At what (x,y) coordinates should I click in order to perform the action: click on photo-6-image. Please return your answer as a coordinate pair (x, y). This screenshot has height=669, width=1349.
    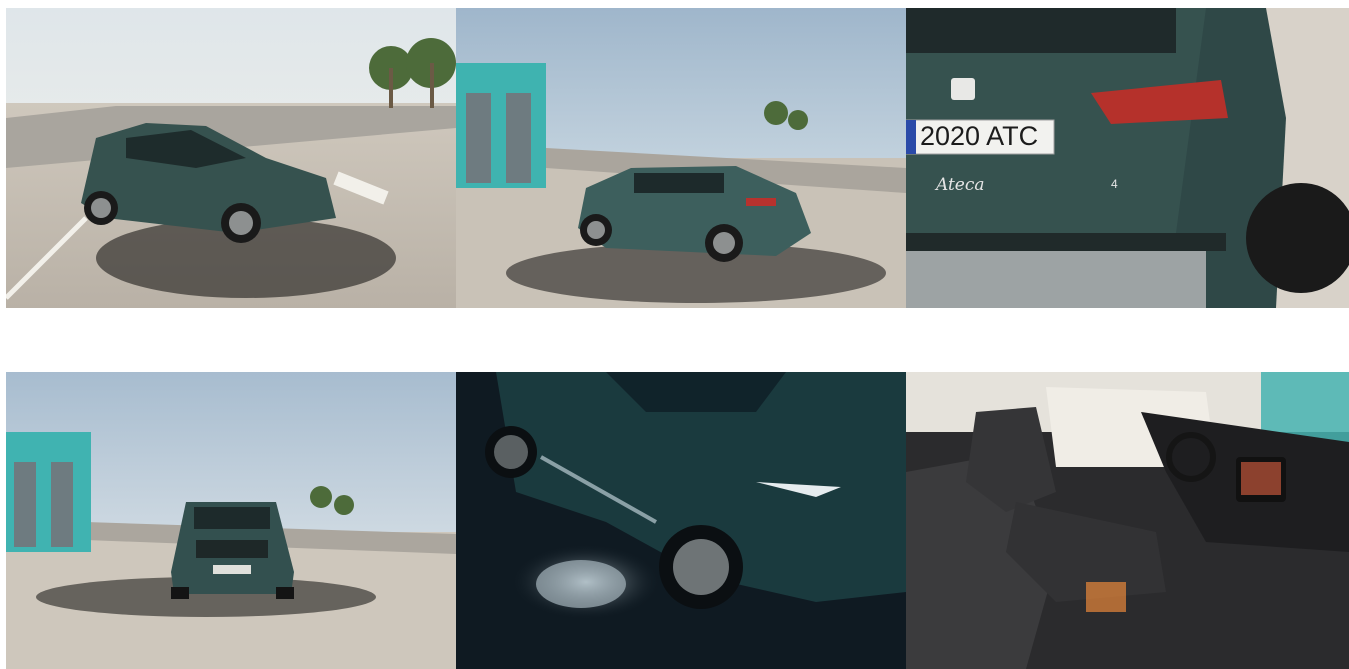
    Looking at the image, I should click on (1127, 520).